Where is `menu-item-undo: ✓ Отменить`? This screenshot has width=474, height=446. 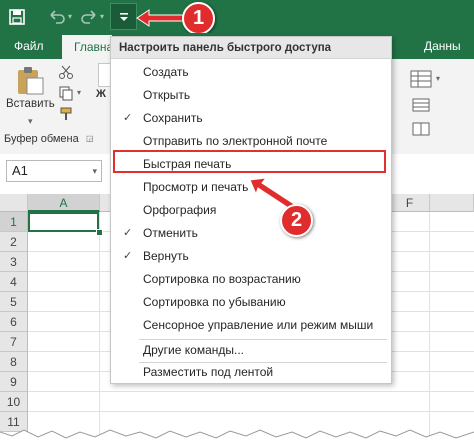
menu-item-undo: ✓ Отменить is located at coordinates (251, 233).